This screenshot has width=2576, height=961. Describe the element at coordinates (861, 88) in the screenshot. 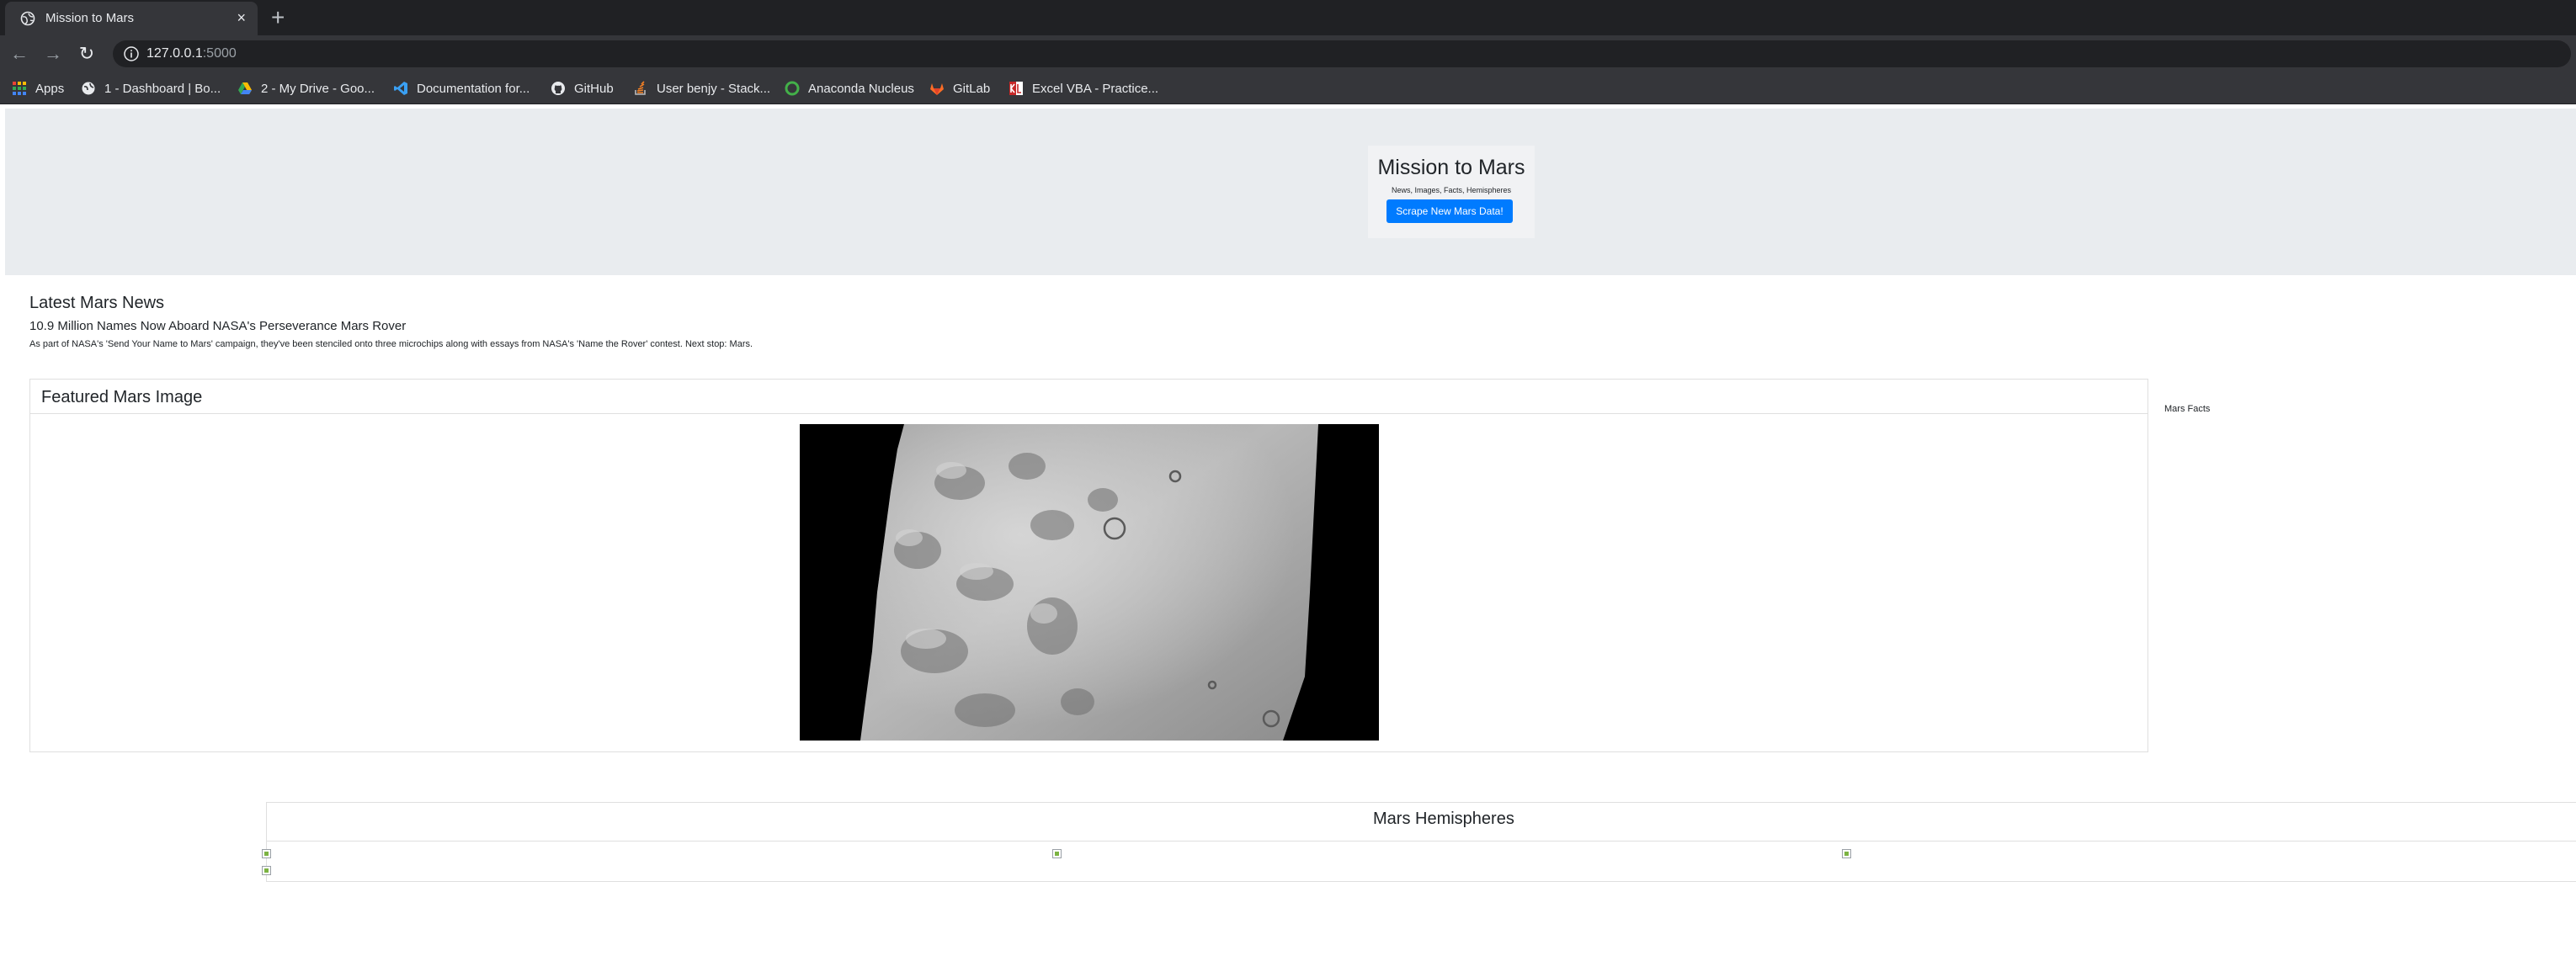

I see `bookmark-label: Anaconda Nucleus` at that location.